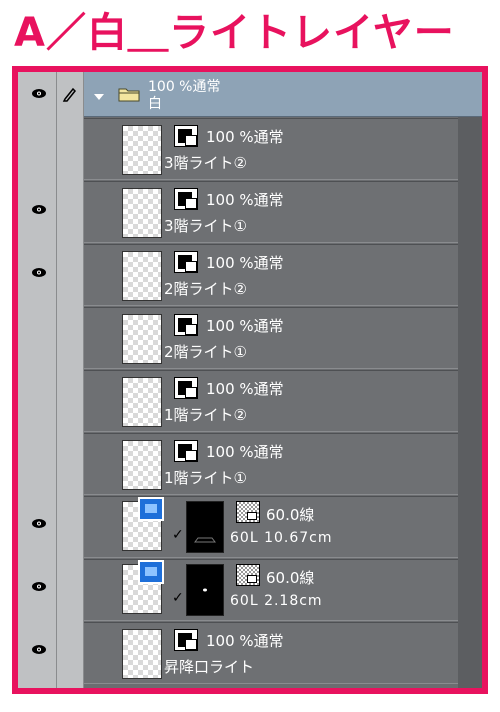  Describe the element at coordinates (271, 275) in the screenshot. I see `layer-row: 100 %通常 2階ライト②` at that location.